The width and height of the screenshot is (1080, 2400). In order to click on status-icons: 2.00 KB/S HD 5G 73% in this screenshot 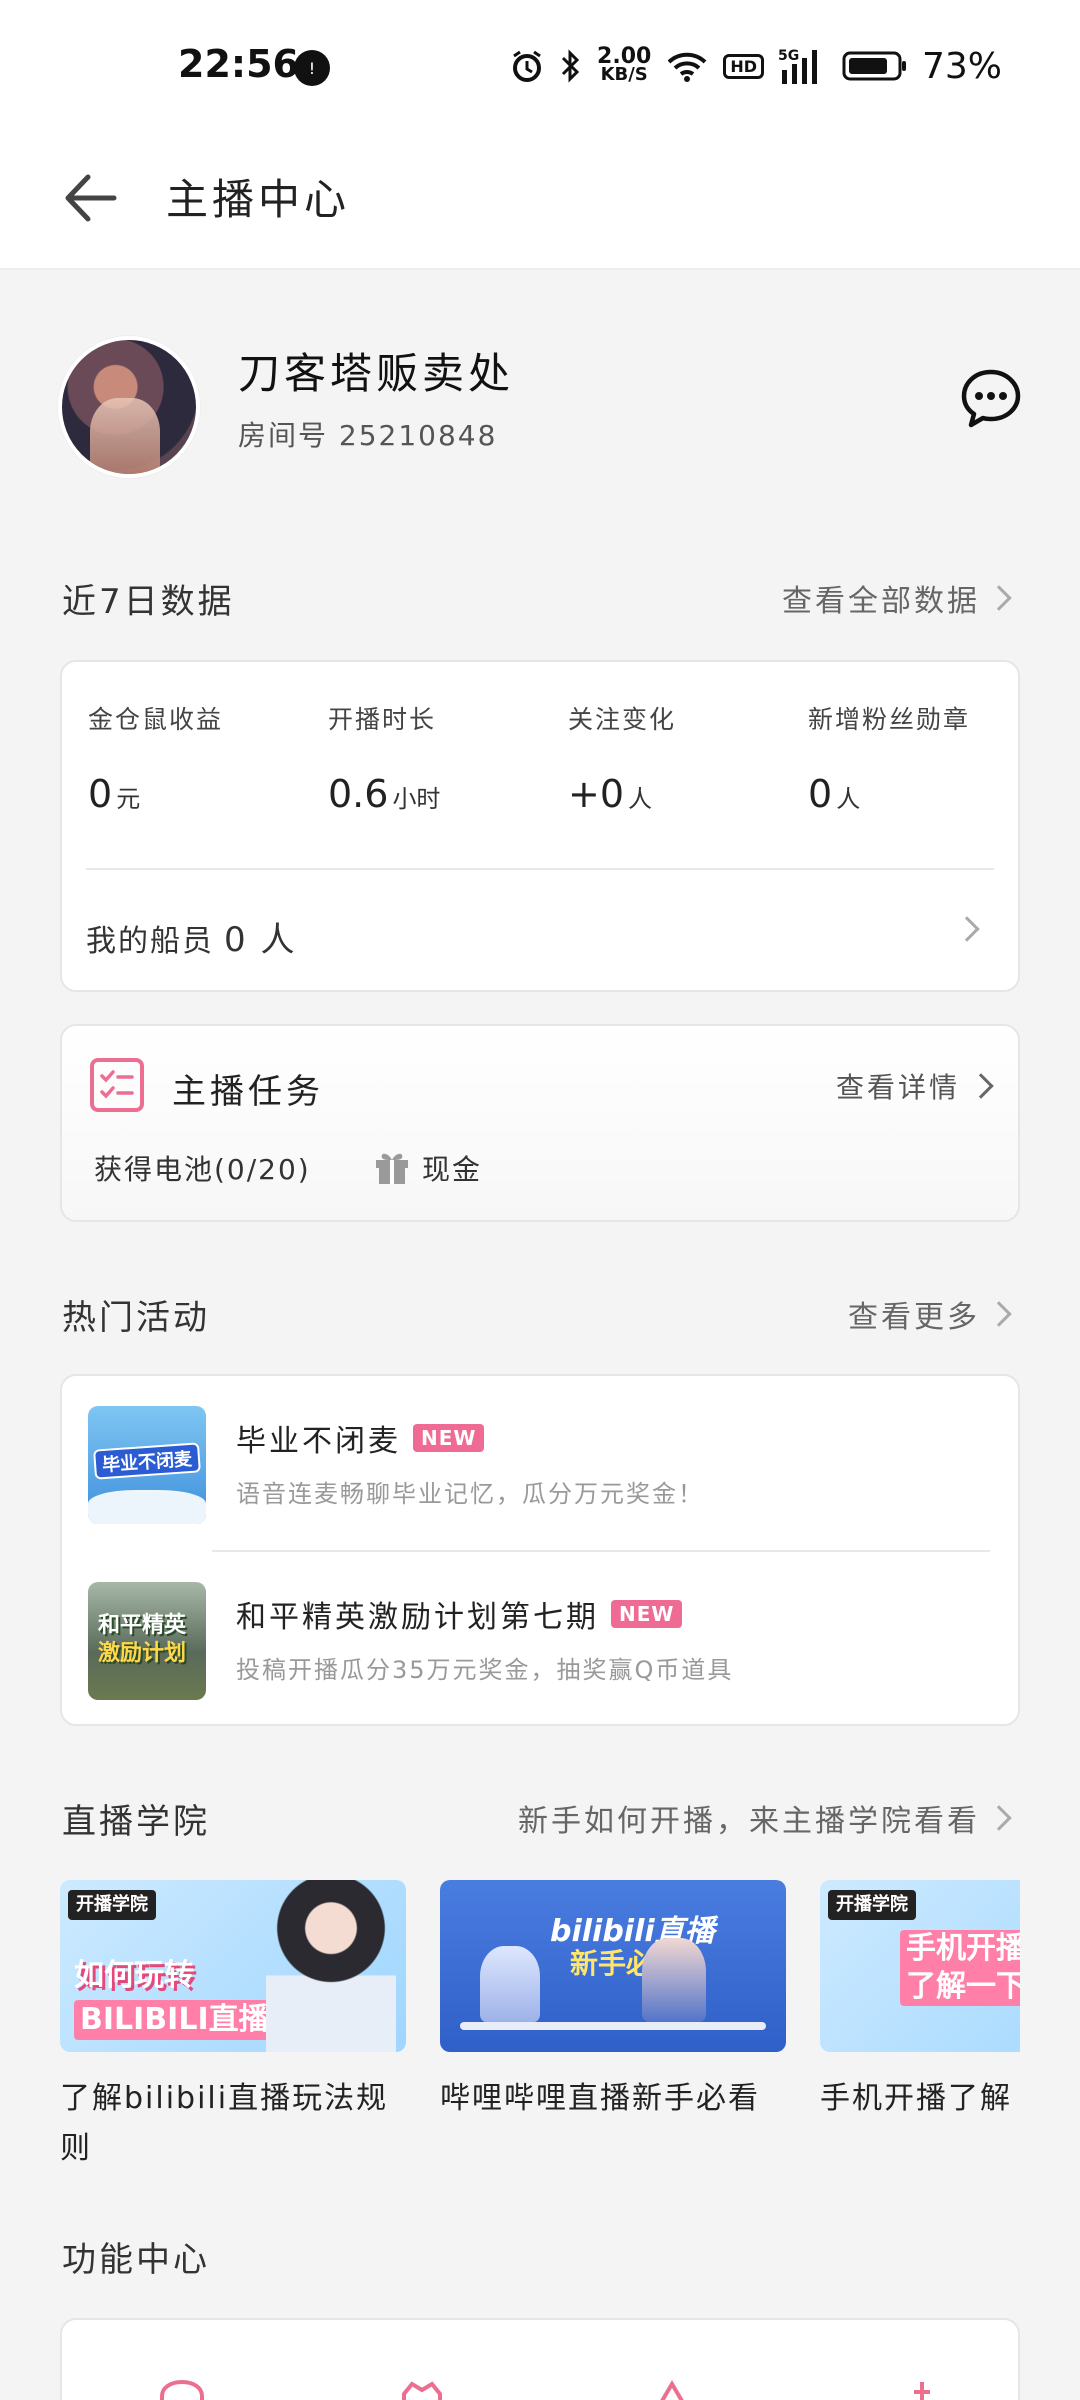, I will do `click(794, 66)`.